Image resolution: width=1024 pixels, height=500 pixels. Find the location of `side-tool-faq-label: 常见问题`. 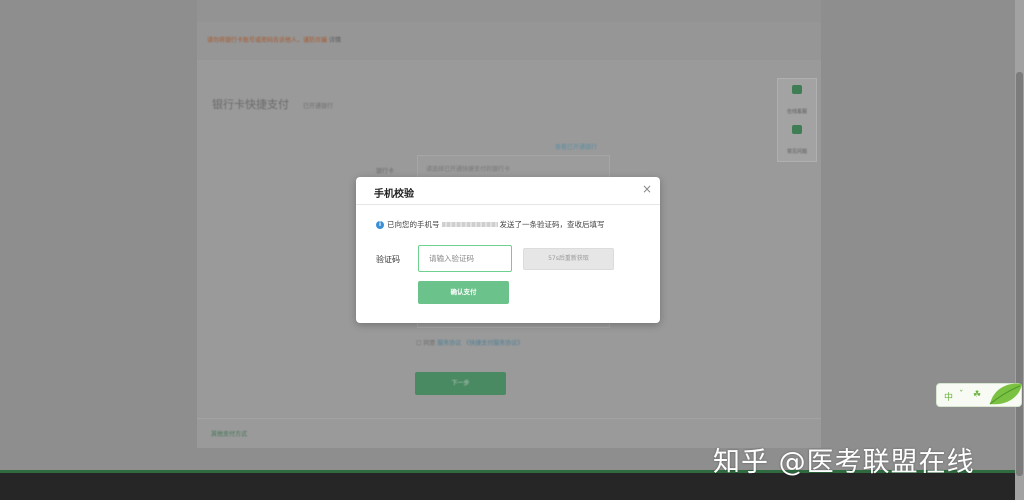

side-tool-faq-label: 常见问题 is located at coordinates (796, 152).